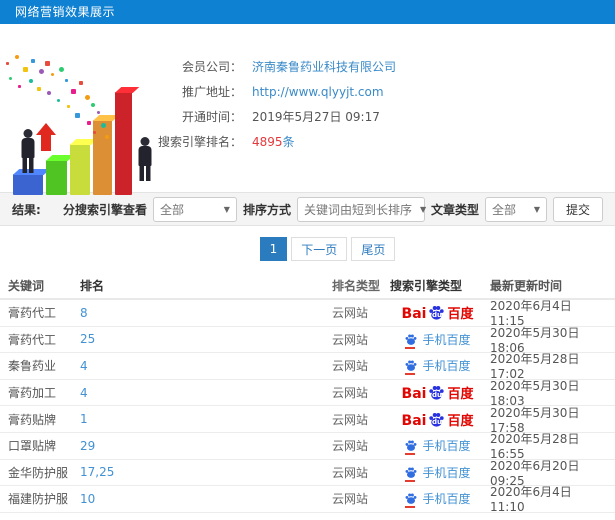 This screenshot has height=520, width=615. Describe the element at coordinates (32, 366) in the screenshot. I see `keyword-cell: 秦鲁药业` at that location.